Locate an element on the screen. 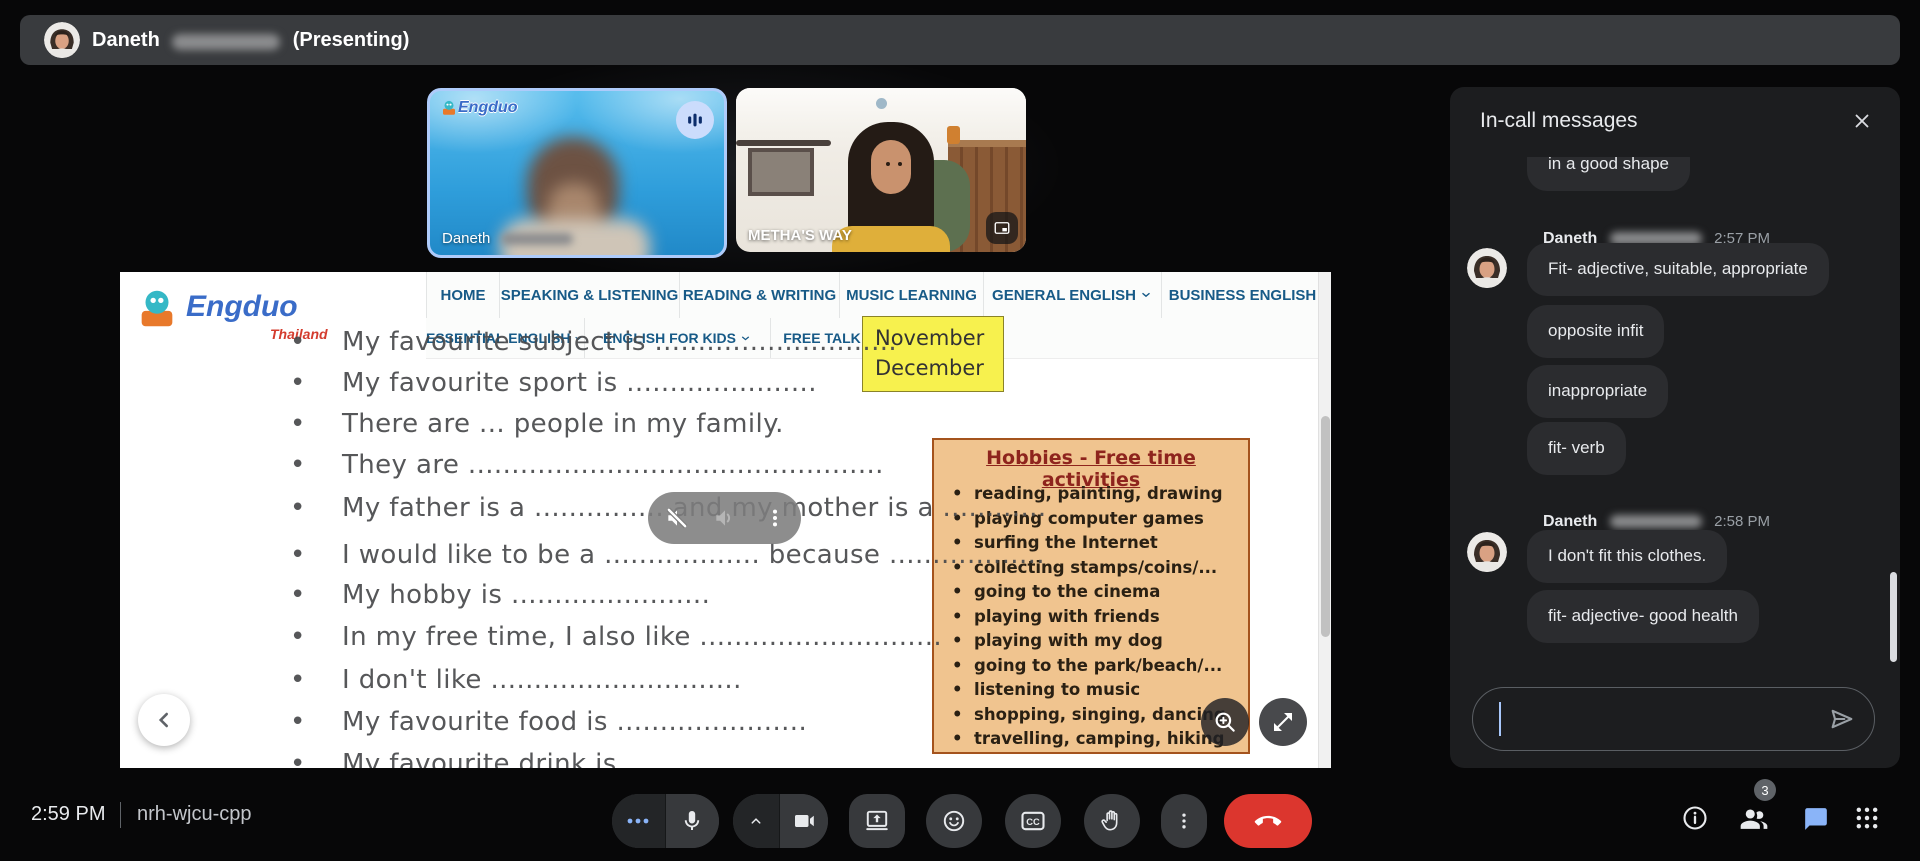 Image resolution: width=1920 pixels, height=861 pixels. close-chat-button is located at coordinates (1862, 121).